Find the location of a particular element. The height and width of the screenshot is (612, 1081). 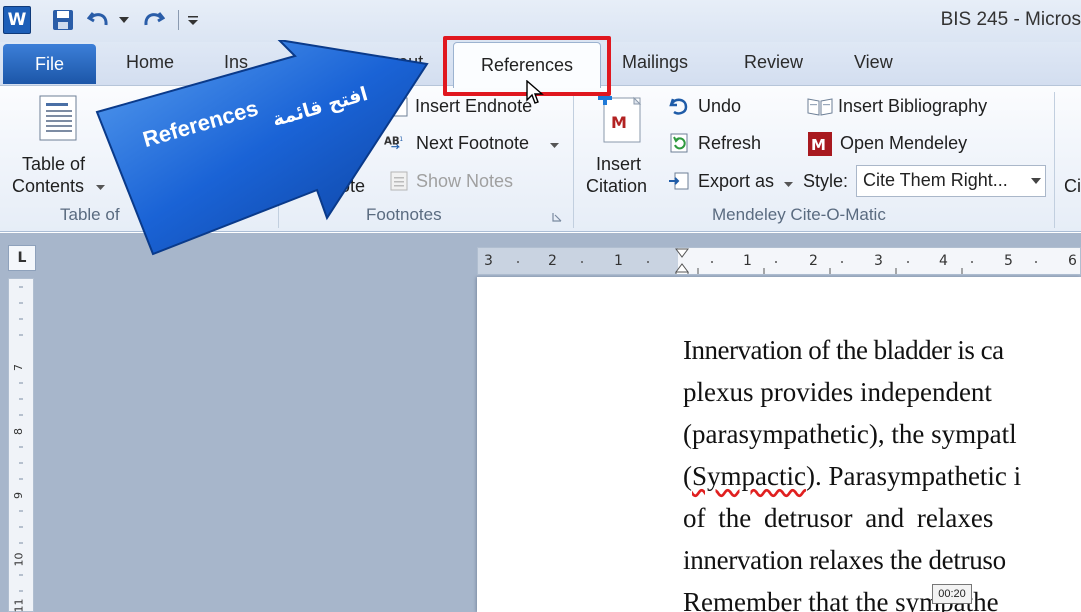

export-as-dropdown-icon is located at coordinates (789, 185).